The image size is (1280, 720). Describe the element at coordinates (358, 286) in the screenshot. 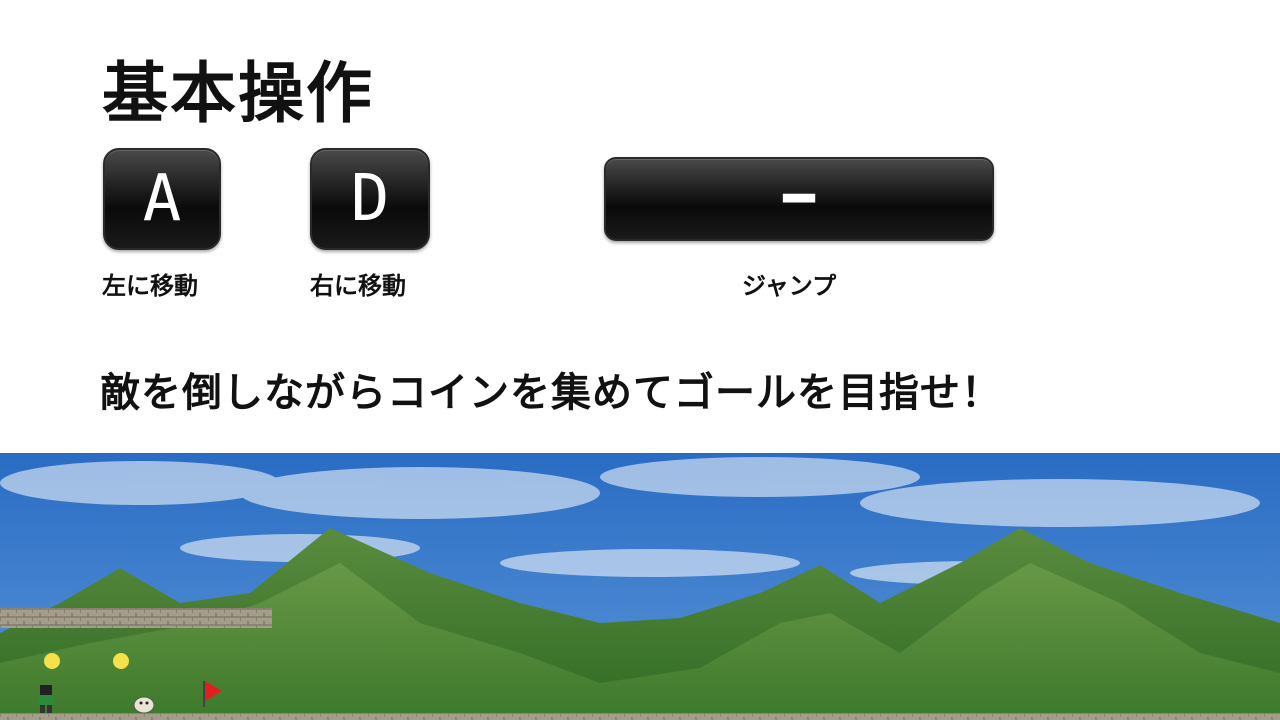

I see `label-move-right: 右に移動` at that location.